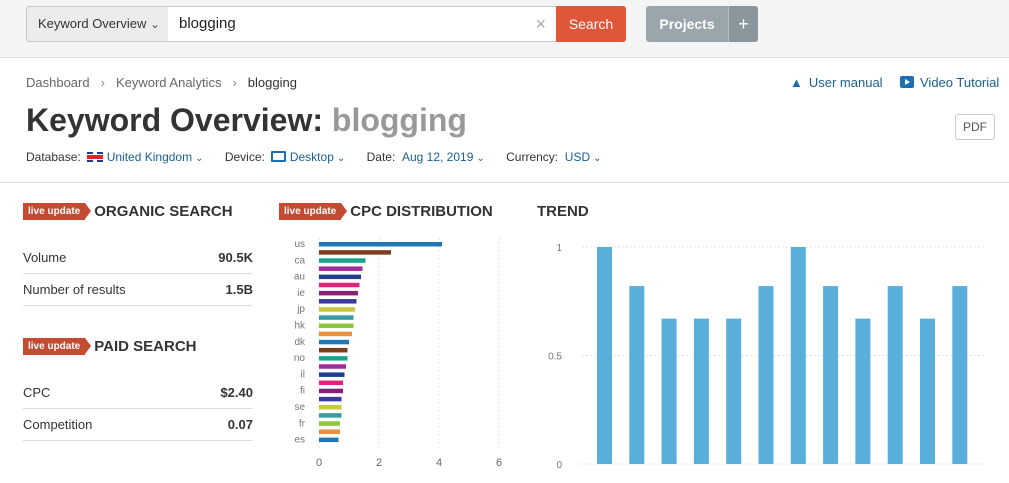  I want to click on country-label: no, so click(300, 358).